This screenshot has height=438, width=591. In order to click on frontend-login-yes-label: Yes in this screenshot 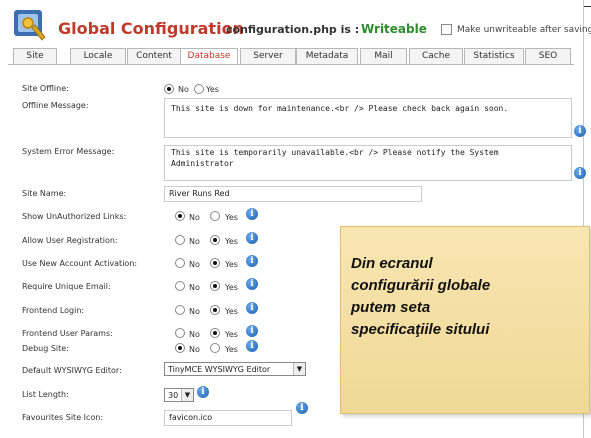, I will do `click(231, 311)`.